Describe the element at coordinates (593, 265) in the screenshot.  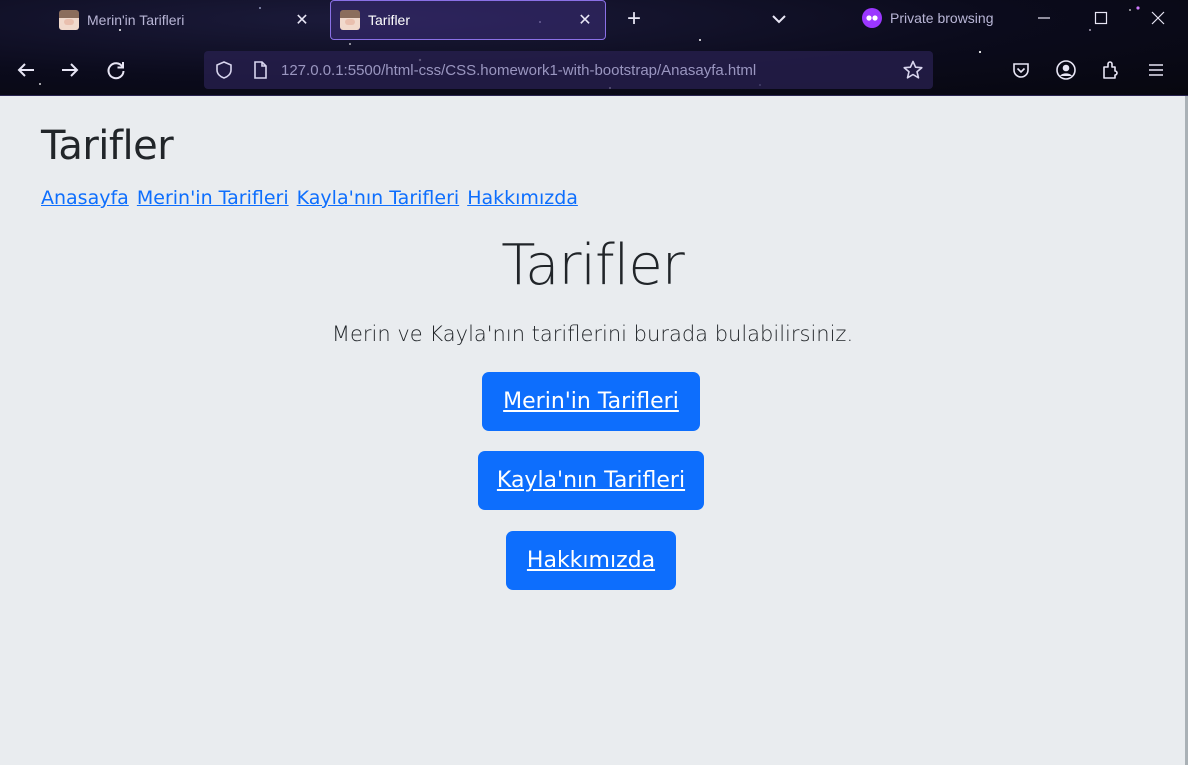
I see `hero-title: Tarifler` at that location.